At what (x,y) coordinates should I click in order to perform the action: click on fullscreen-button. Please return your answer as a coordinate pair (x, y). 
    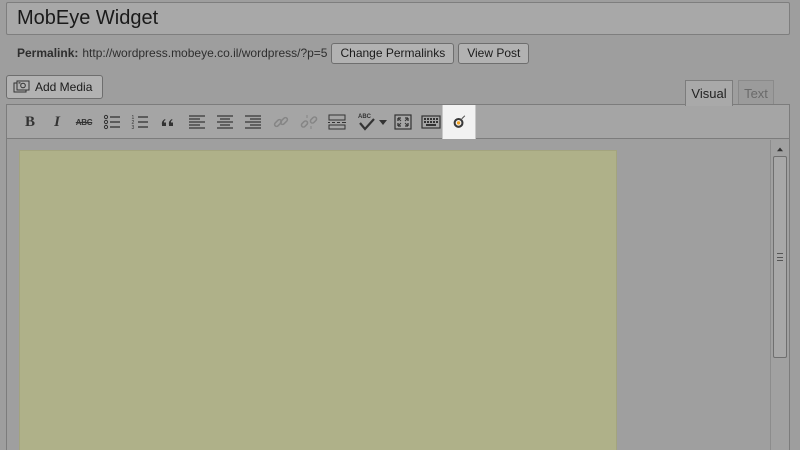
    Looking at the image, I should click on (403, 122).